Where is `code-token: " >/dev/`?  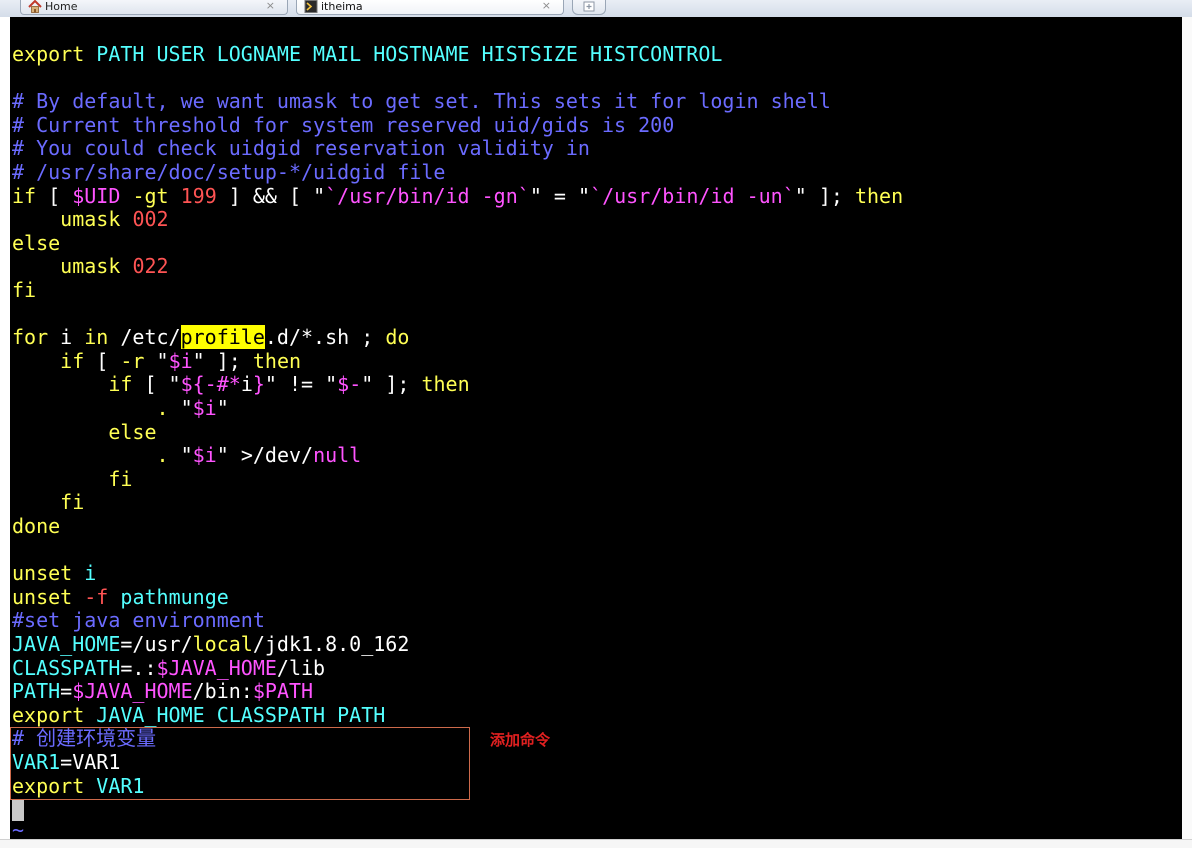
code-token: " >/dev/ is located at coordinates (265, 455).